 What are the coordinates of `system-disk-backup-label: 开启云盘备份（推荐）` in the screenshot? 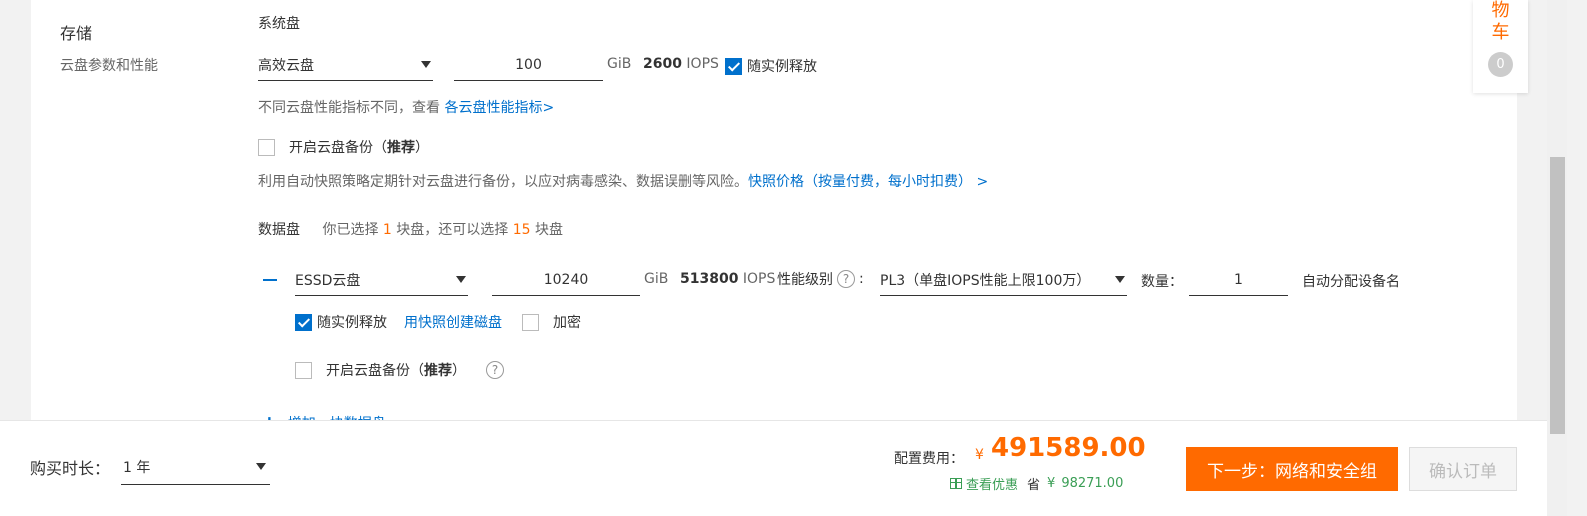 It's located at (359, 148).